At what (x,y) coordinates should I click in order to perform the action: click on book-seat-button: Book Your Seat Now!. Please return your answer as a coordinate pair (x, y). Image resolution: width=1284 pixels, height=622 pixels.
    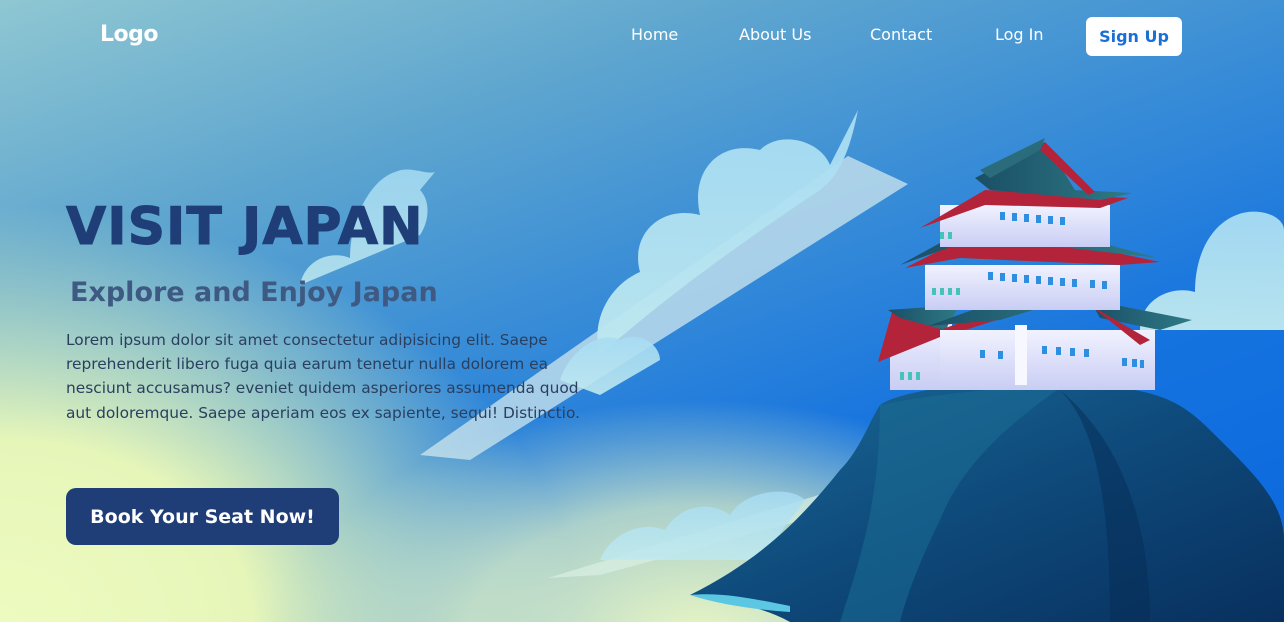
    Looking at the image, I should click on (202, 516).